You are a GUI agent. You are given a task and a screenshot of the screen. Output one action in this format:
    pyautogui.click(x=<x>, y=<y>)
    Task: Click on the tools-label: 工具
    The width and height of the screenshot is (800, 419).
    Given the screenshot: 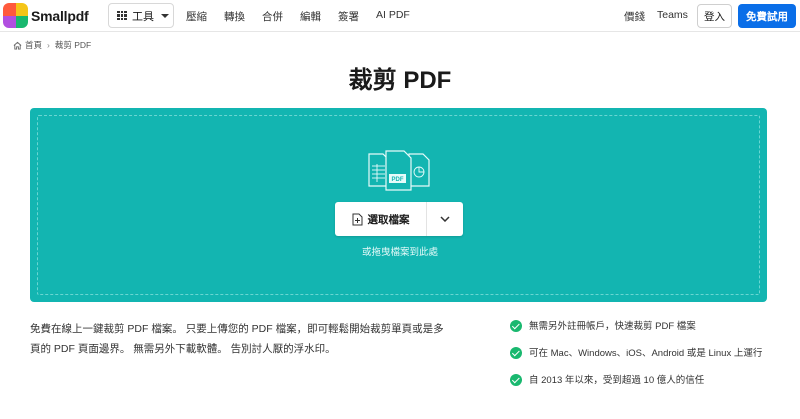 What is the action you would take?
    pyautogui.click(x=143, y=16)
    